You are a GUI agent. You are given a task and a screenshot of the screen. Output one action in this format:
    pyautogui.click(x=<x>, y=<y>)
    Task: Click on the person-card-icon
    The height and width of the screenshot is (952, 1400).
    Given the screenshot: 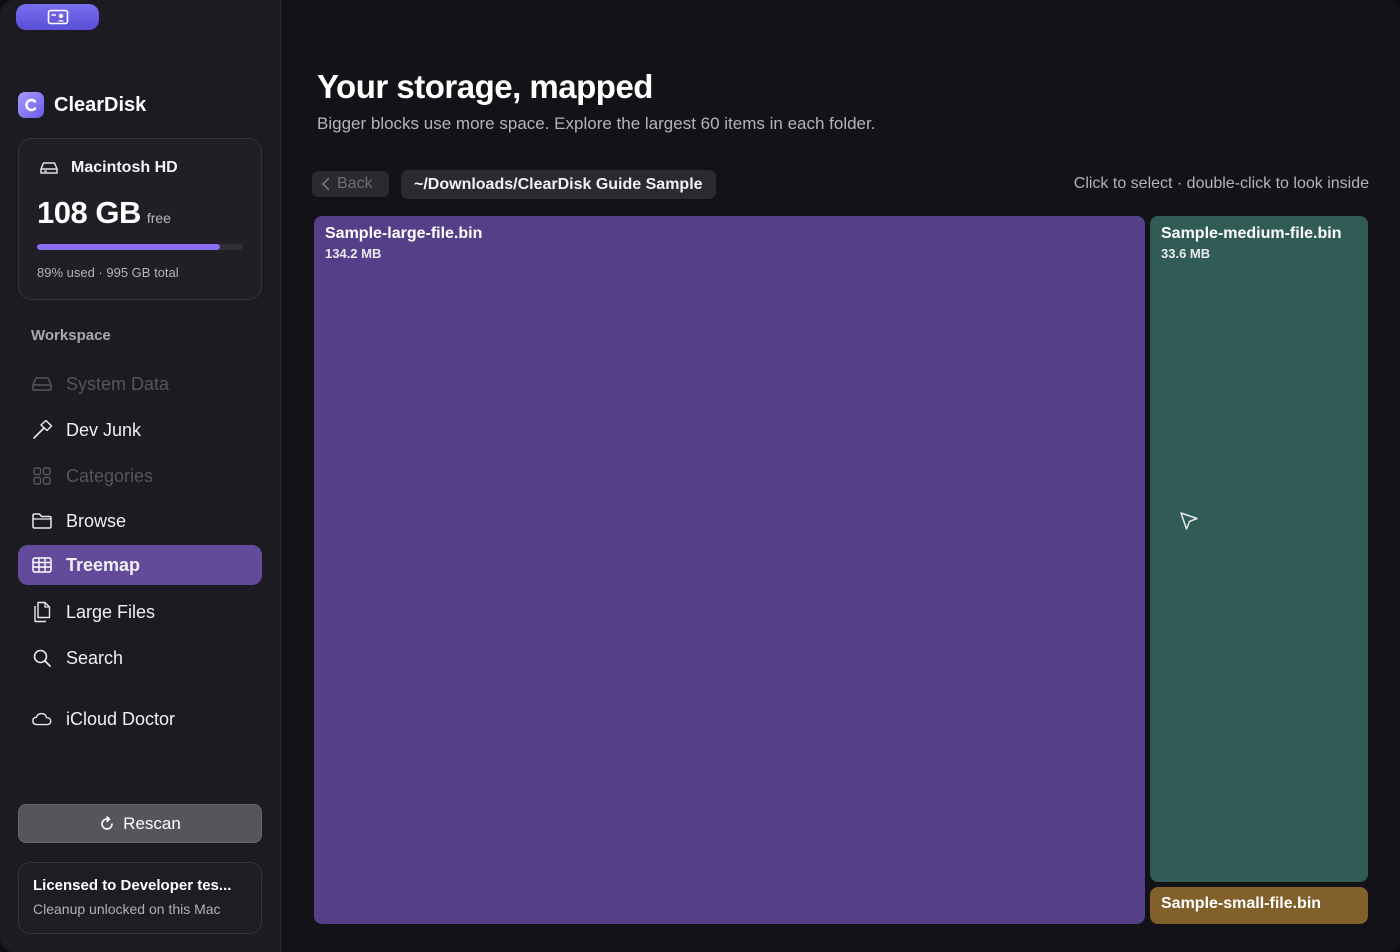 What is the action you would take?
    pyautogui.click(x=57, y=17)
    